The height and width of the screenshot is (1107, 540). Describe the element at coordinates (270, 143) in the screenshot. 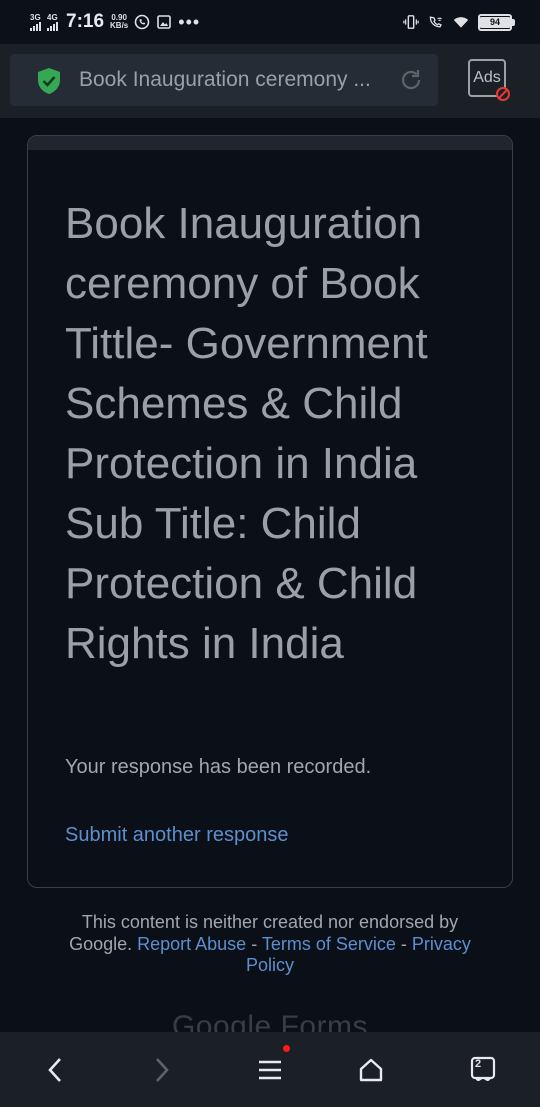

I see `card-header-accent` at that location.